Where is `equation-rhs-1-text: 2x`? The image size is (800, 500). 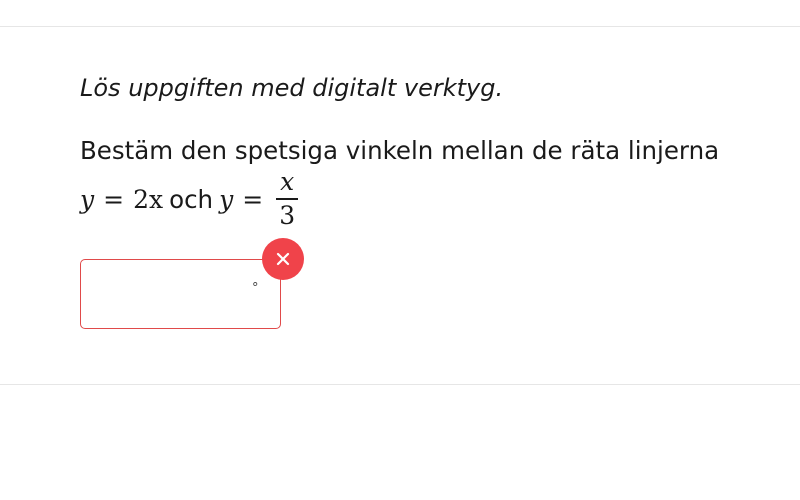
equation-rhs-1-text: 2x is located at coordinates (148, 199).